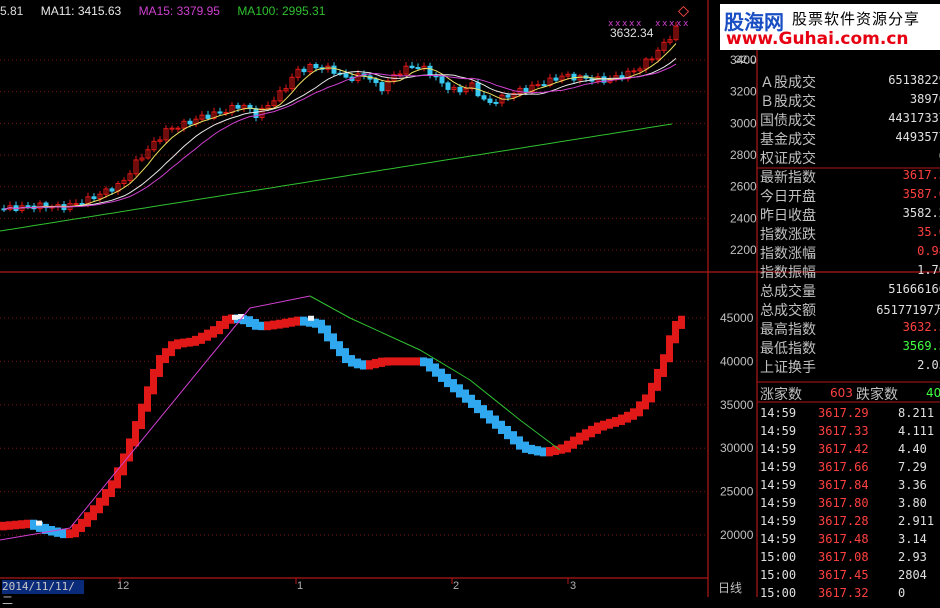 This screenshot has width=940, height=608. I want to click on up-count-value: 603, so click(841, 393).